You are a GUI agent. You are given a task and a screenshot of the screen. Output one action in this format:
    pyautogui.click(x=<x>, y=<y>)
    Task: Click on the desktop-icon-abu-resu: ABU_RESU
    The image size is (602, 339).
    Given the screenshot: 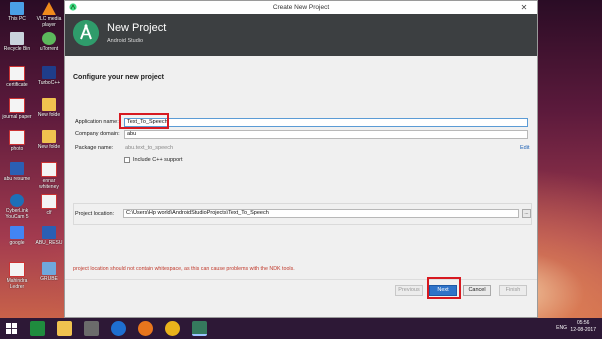 What is the action you would take?
    pyautogui.click(x=49, y=236)
    